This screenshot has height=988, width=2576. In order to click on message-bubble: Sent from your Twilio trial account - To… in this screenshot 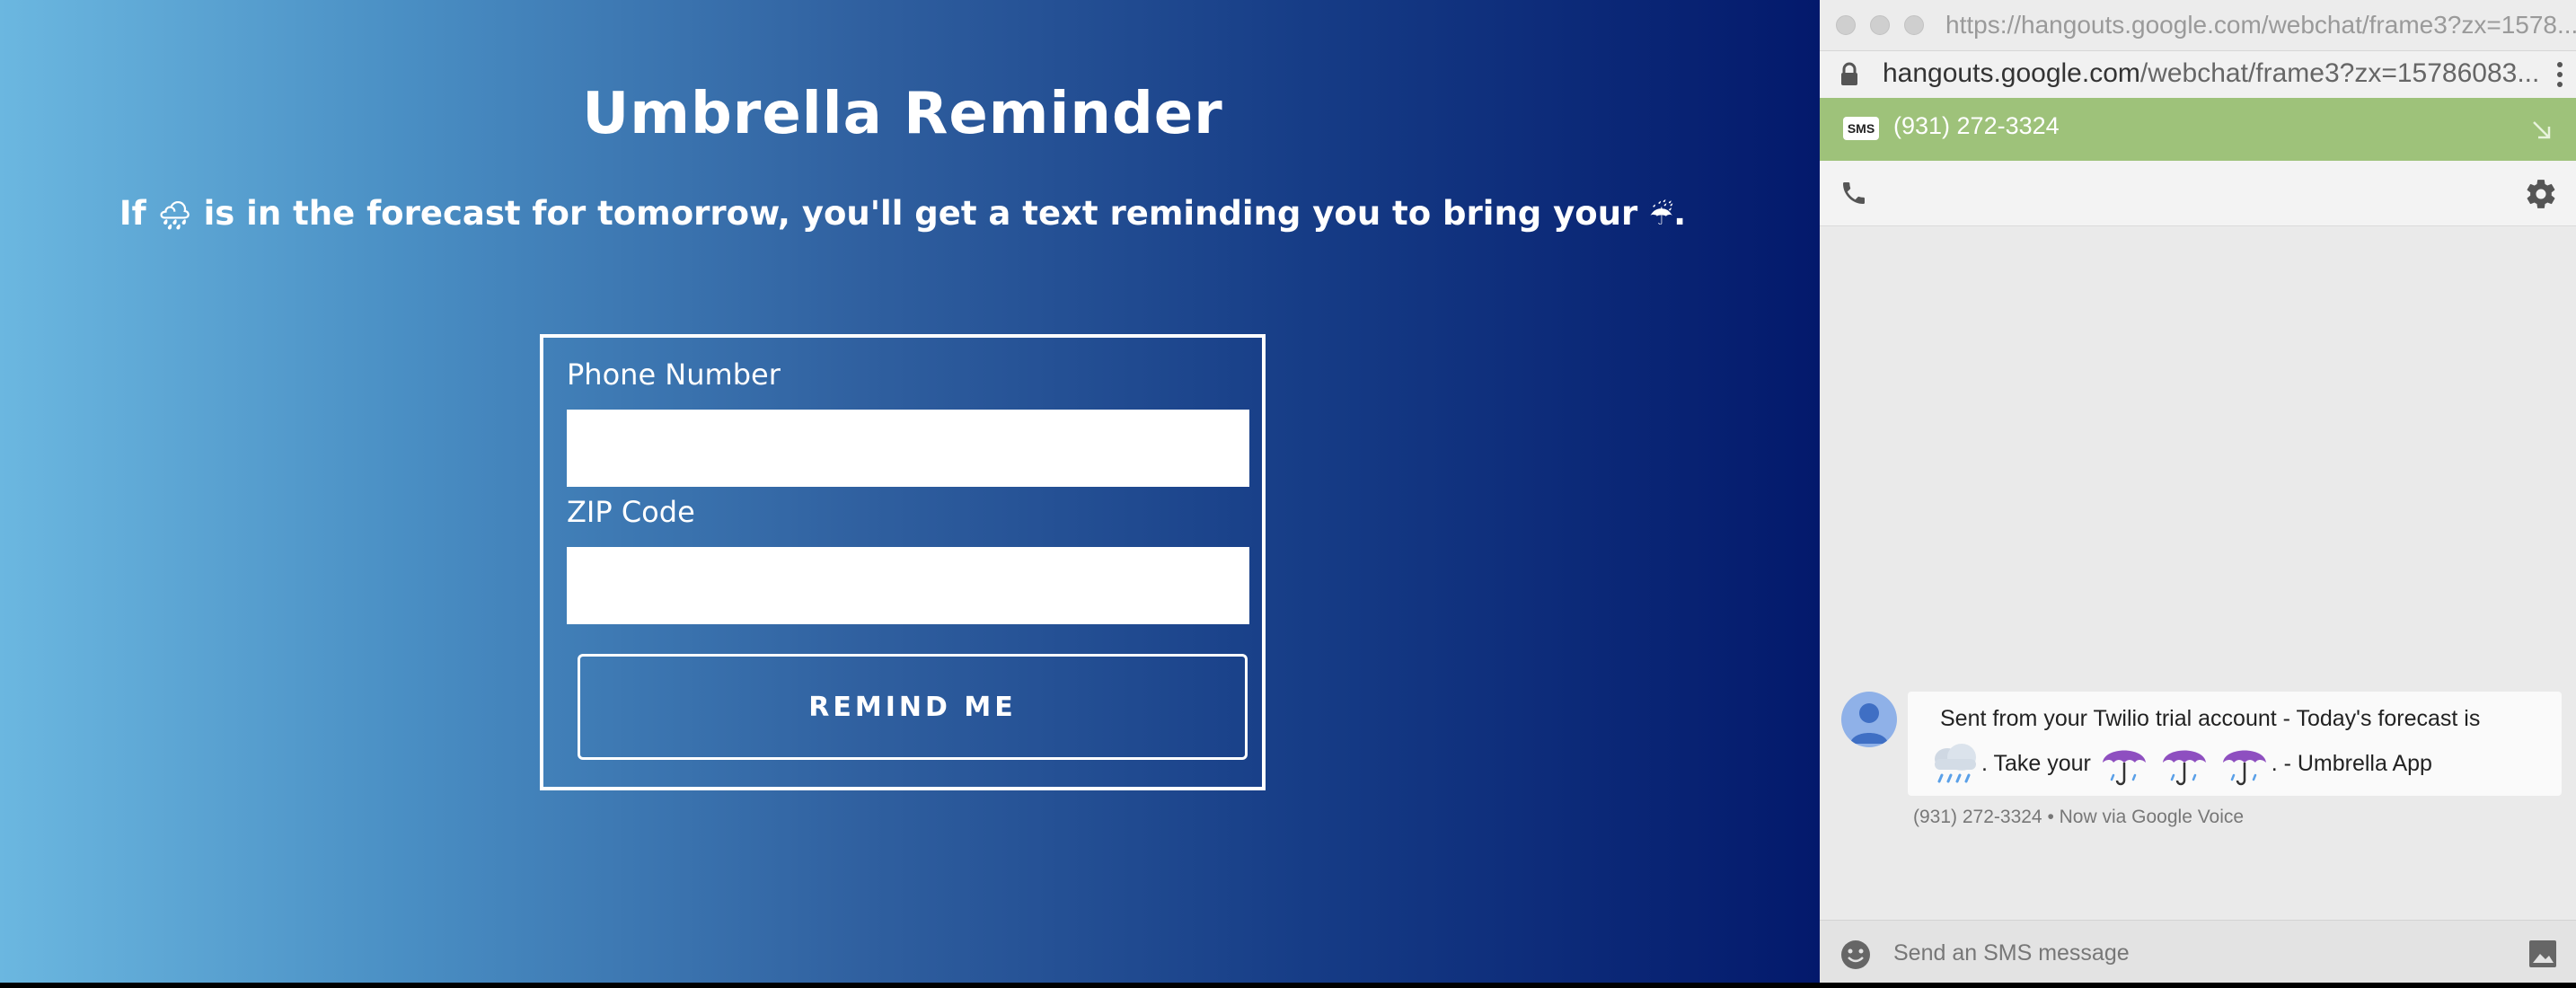, I will do `click(2235, 744)`.